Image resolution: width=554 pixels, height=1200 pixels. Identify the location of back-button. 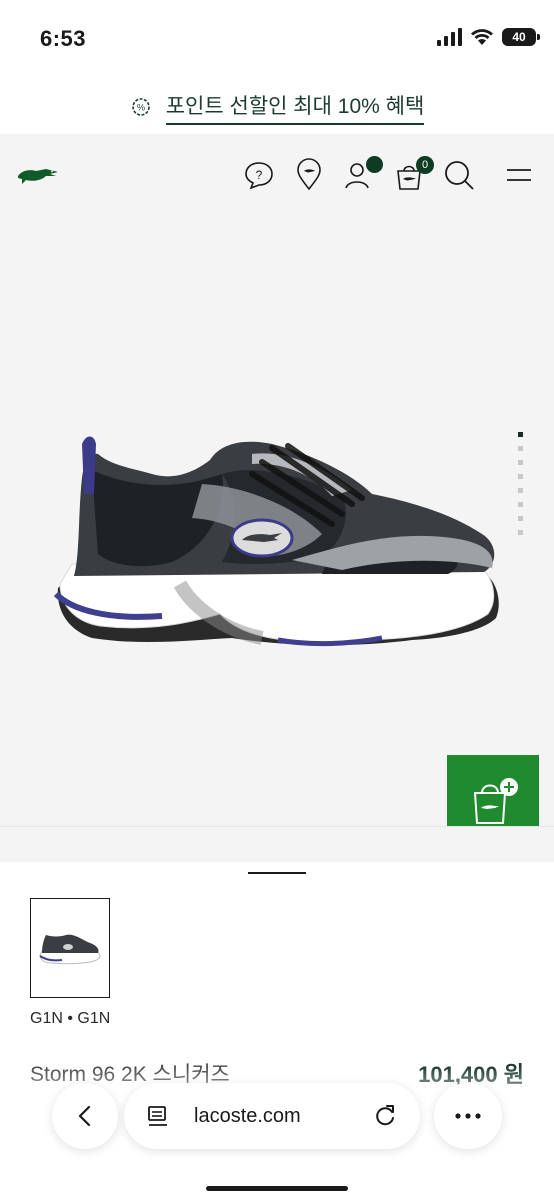
(85, 1116).